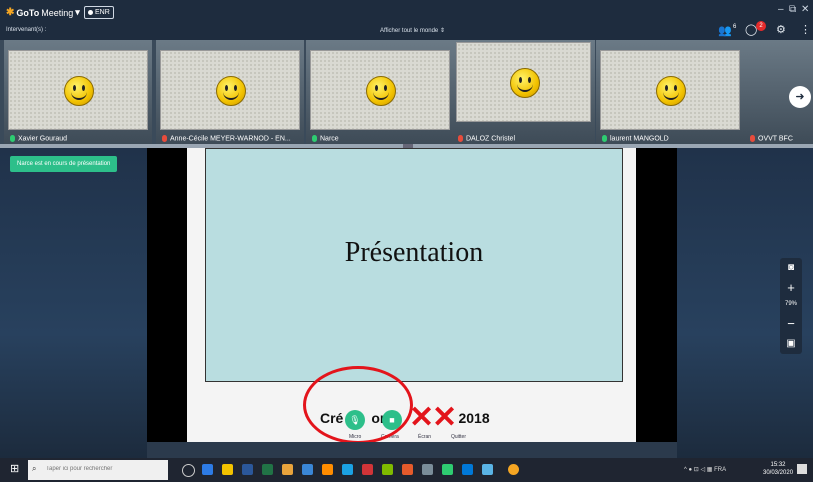 The height and width of the screenshot is (482, 813). Describe the element at coordinates (705, 469) in the screenshot. I see `system-tray: ^ ● ⊡ ◁ ▦ FRA` at that location.